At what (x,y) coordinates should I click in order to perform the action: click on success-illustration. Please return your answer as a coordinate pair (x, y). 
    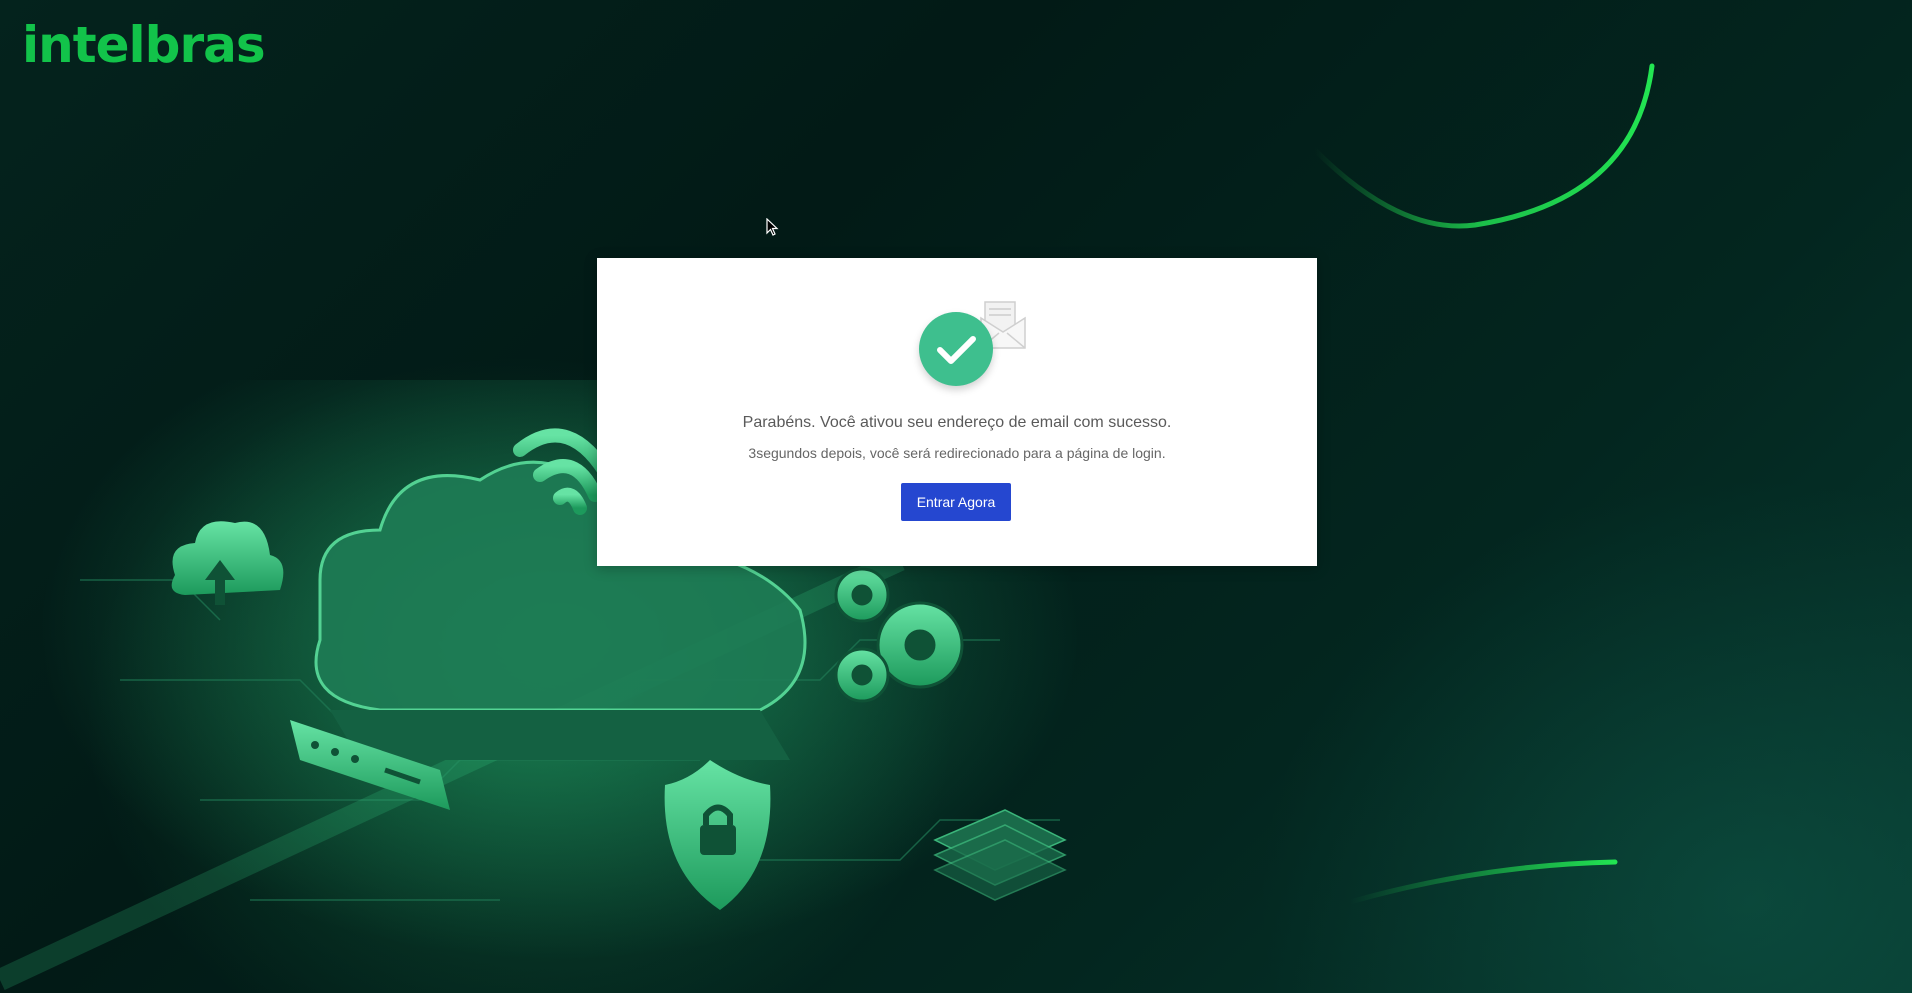
    Looking at the image, I should click on (974, 345).